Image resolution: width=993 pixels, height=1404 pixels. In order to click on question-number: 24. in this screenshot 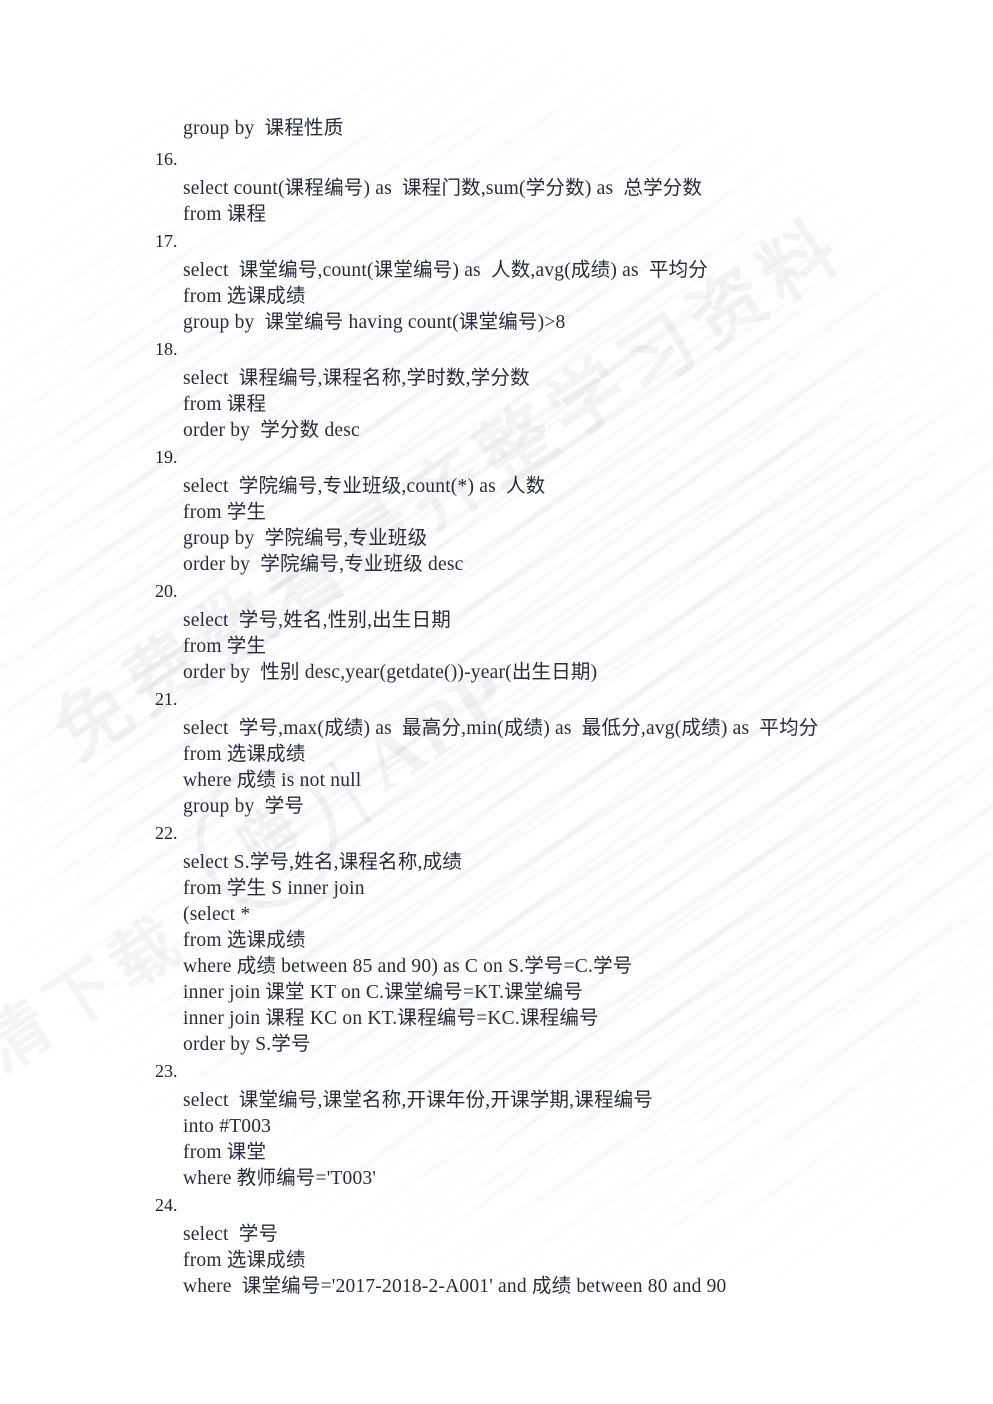, I will do `click(166, 1205)`.